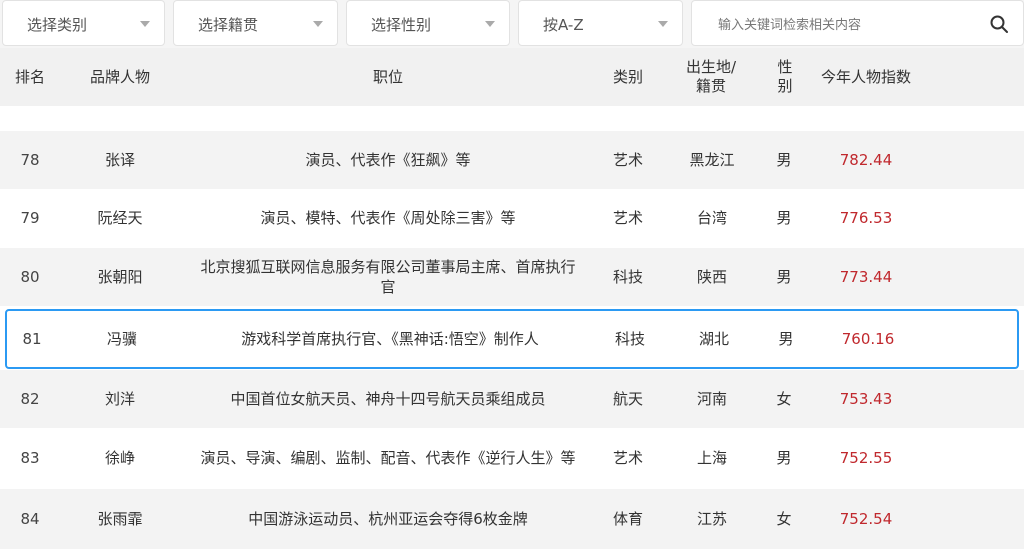  Describe the element at coordinates (866, 458) in the screenshot. I see `row-score: 752.55` at that location.